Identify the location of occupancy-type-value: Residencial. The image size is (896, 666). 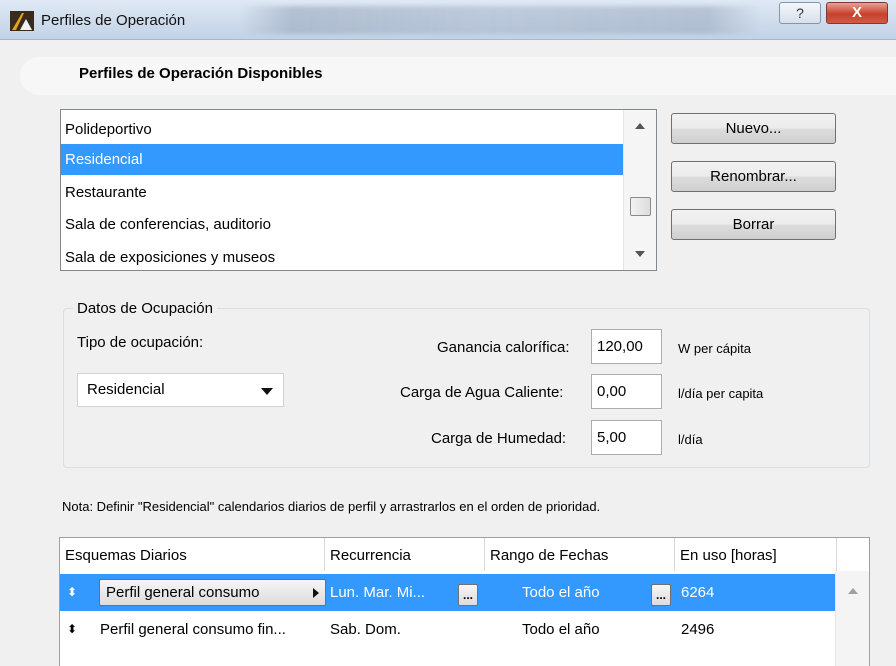
(126, 389).